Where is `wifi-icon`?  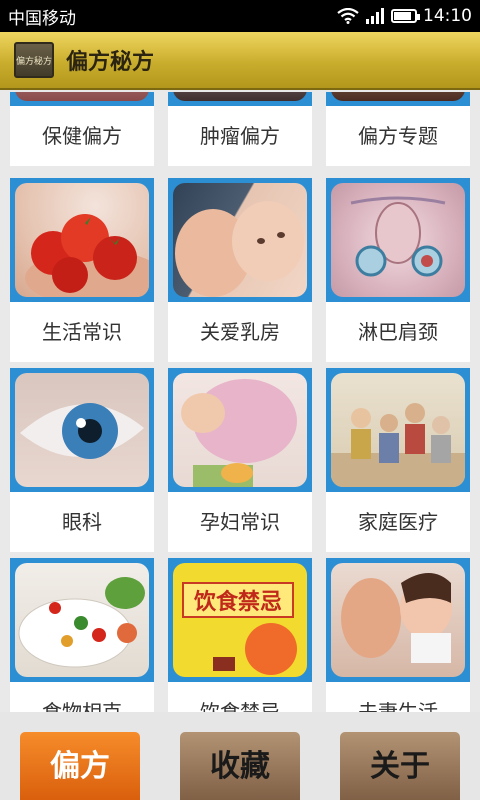 wifi-icon is located at coordinates (348, 16).